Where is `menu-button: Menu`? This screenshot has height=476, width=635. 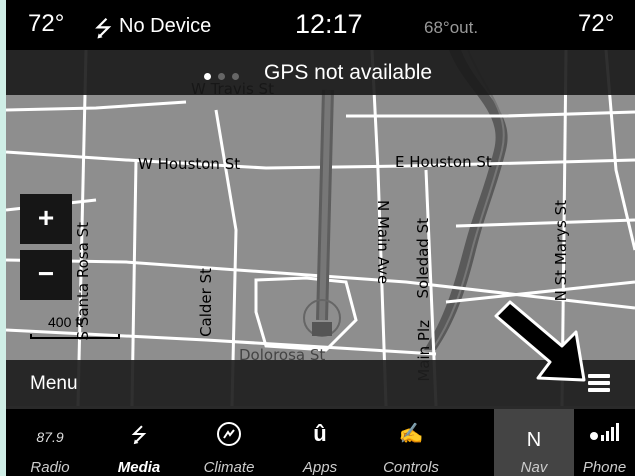 menu-button: Menu is located at coordinates (54, 384).